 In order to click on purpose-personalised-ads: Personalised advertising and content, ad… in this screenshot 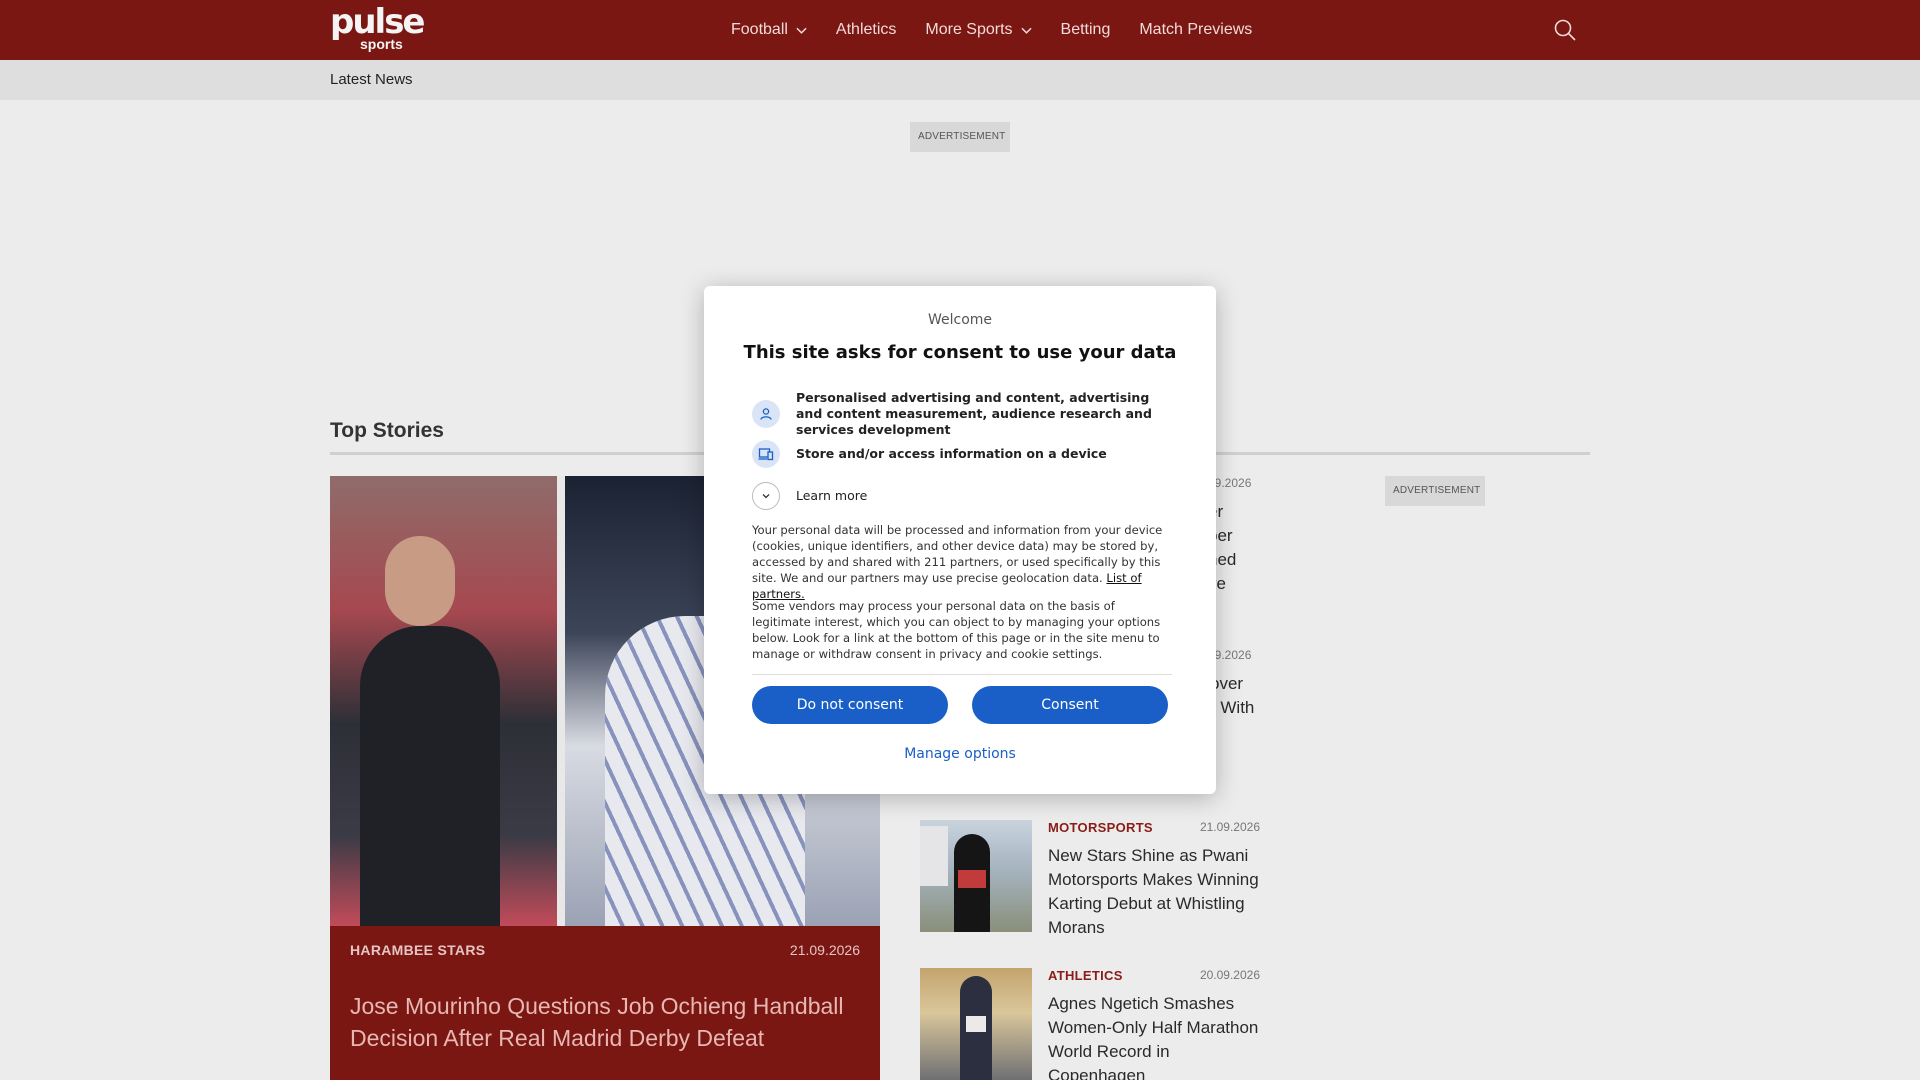, I will do `click(962, 414)`.